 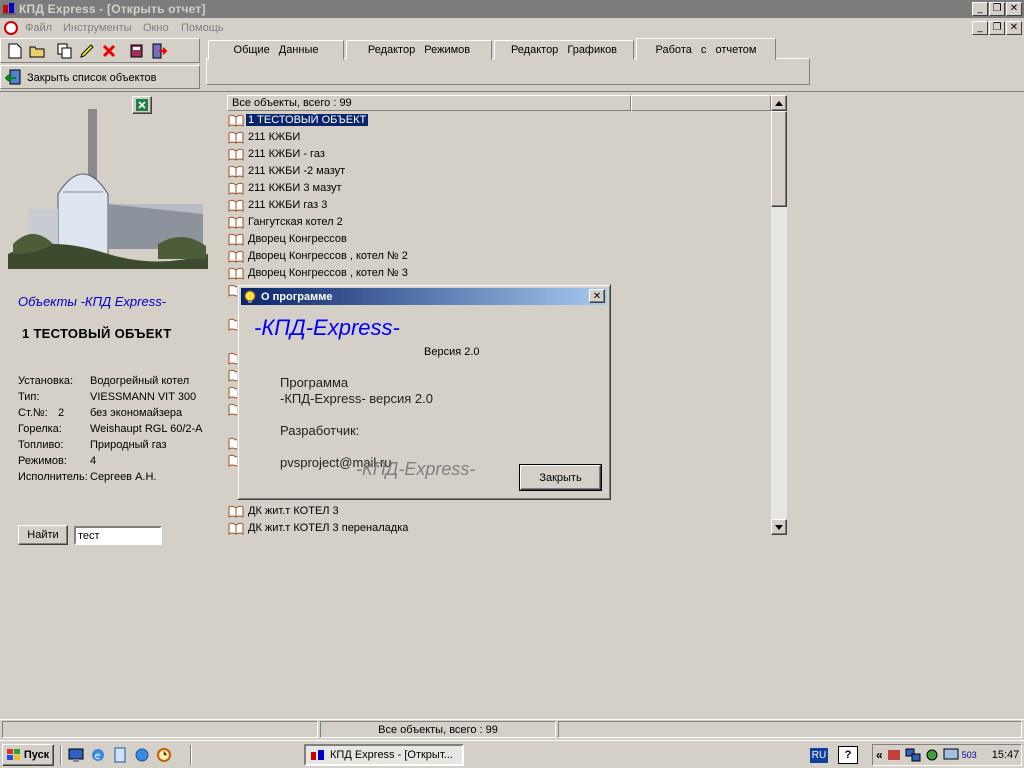 I want to click on prop-label-modes: Режимов:, so click(x=42, y=461).